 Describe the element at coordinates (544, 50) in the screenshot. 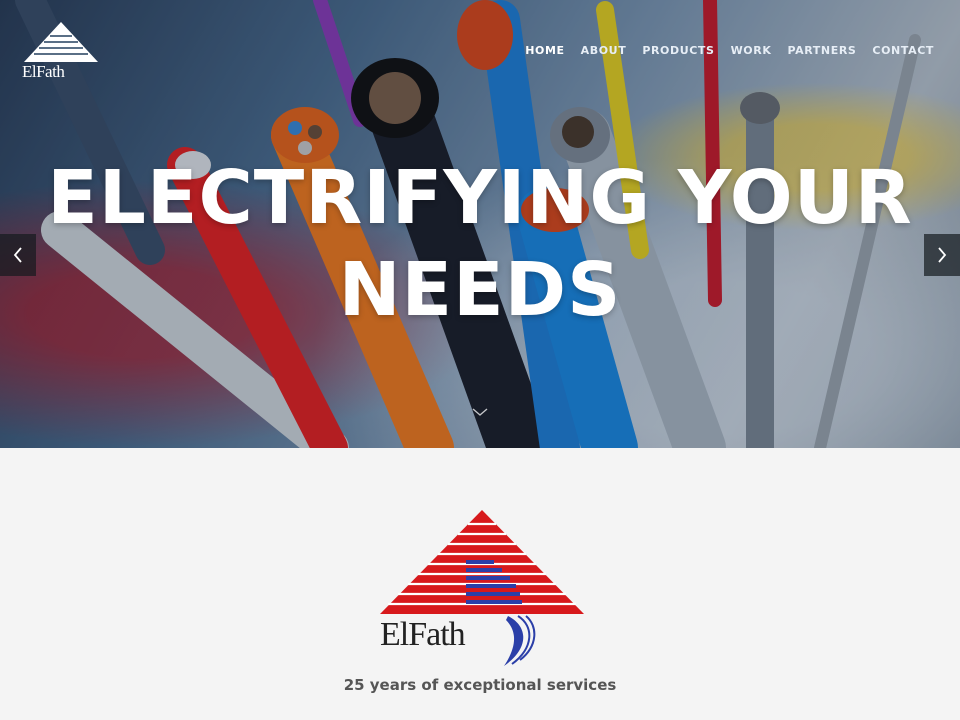

I see `nav-home: HOME` at that location.